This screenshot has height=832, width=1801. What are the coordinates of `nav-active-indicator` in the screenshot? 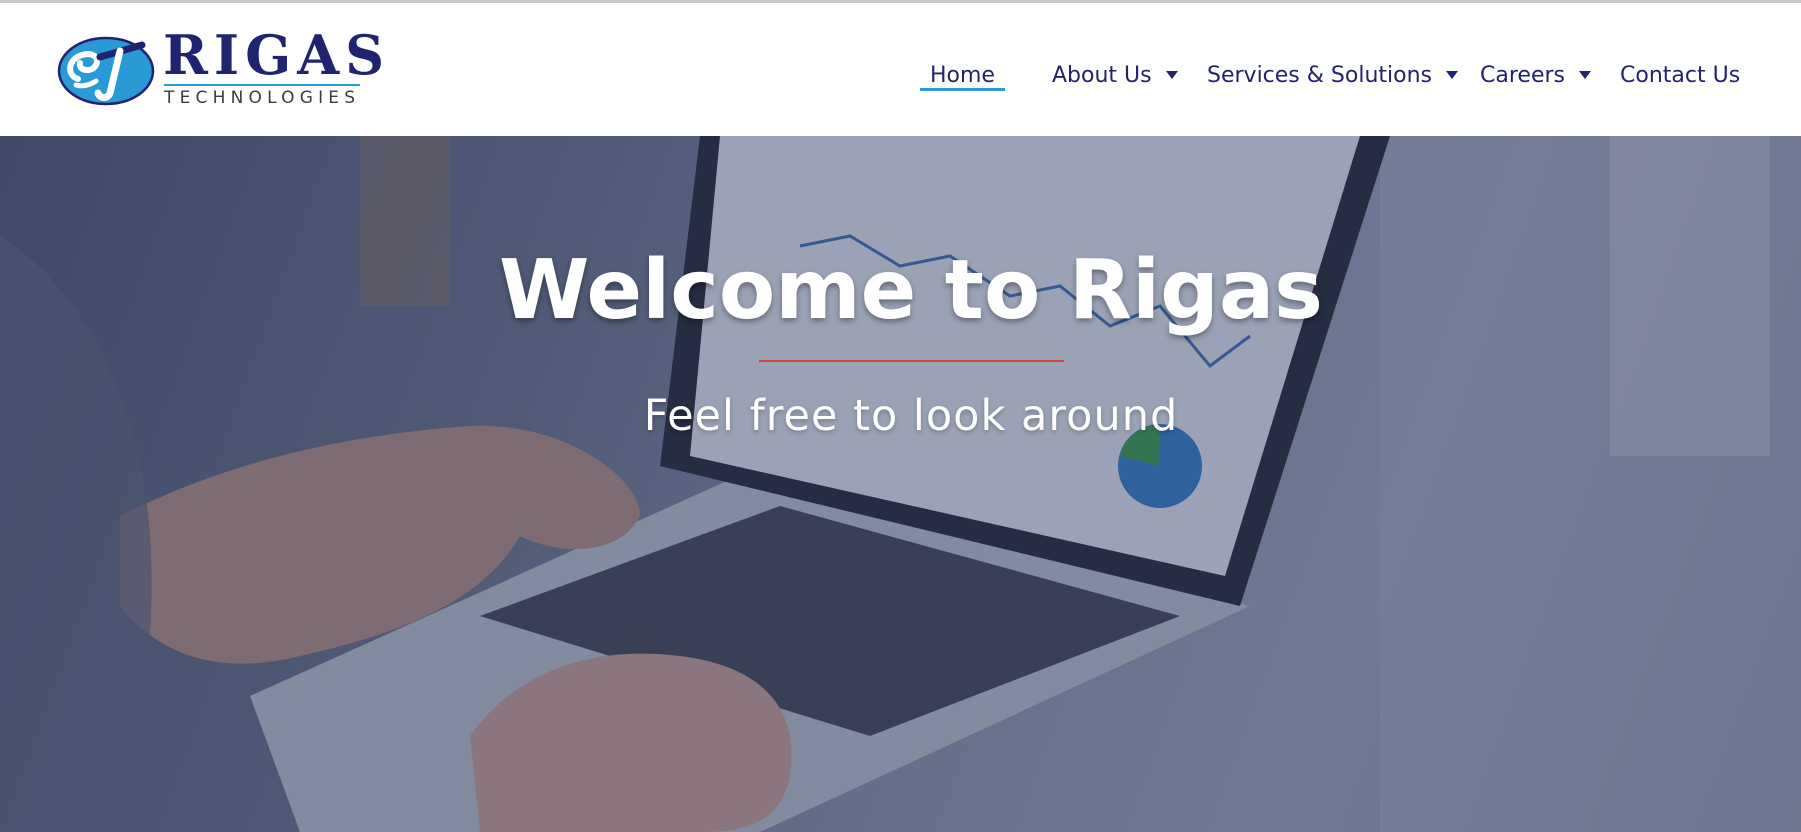 It's located at (962, 89).